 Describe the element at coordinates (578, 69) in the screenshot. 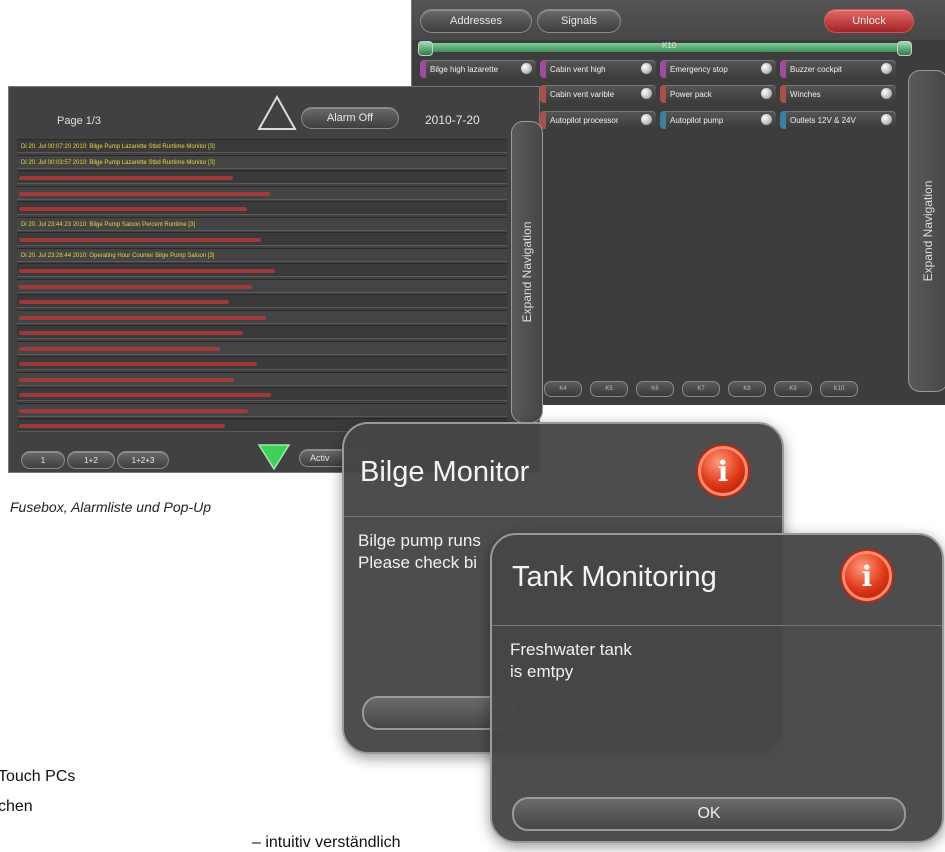

I see `fuse-label: Cabin vent high` at that location.